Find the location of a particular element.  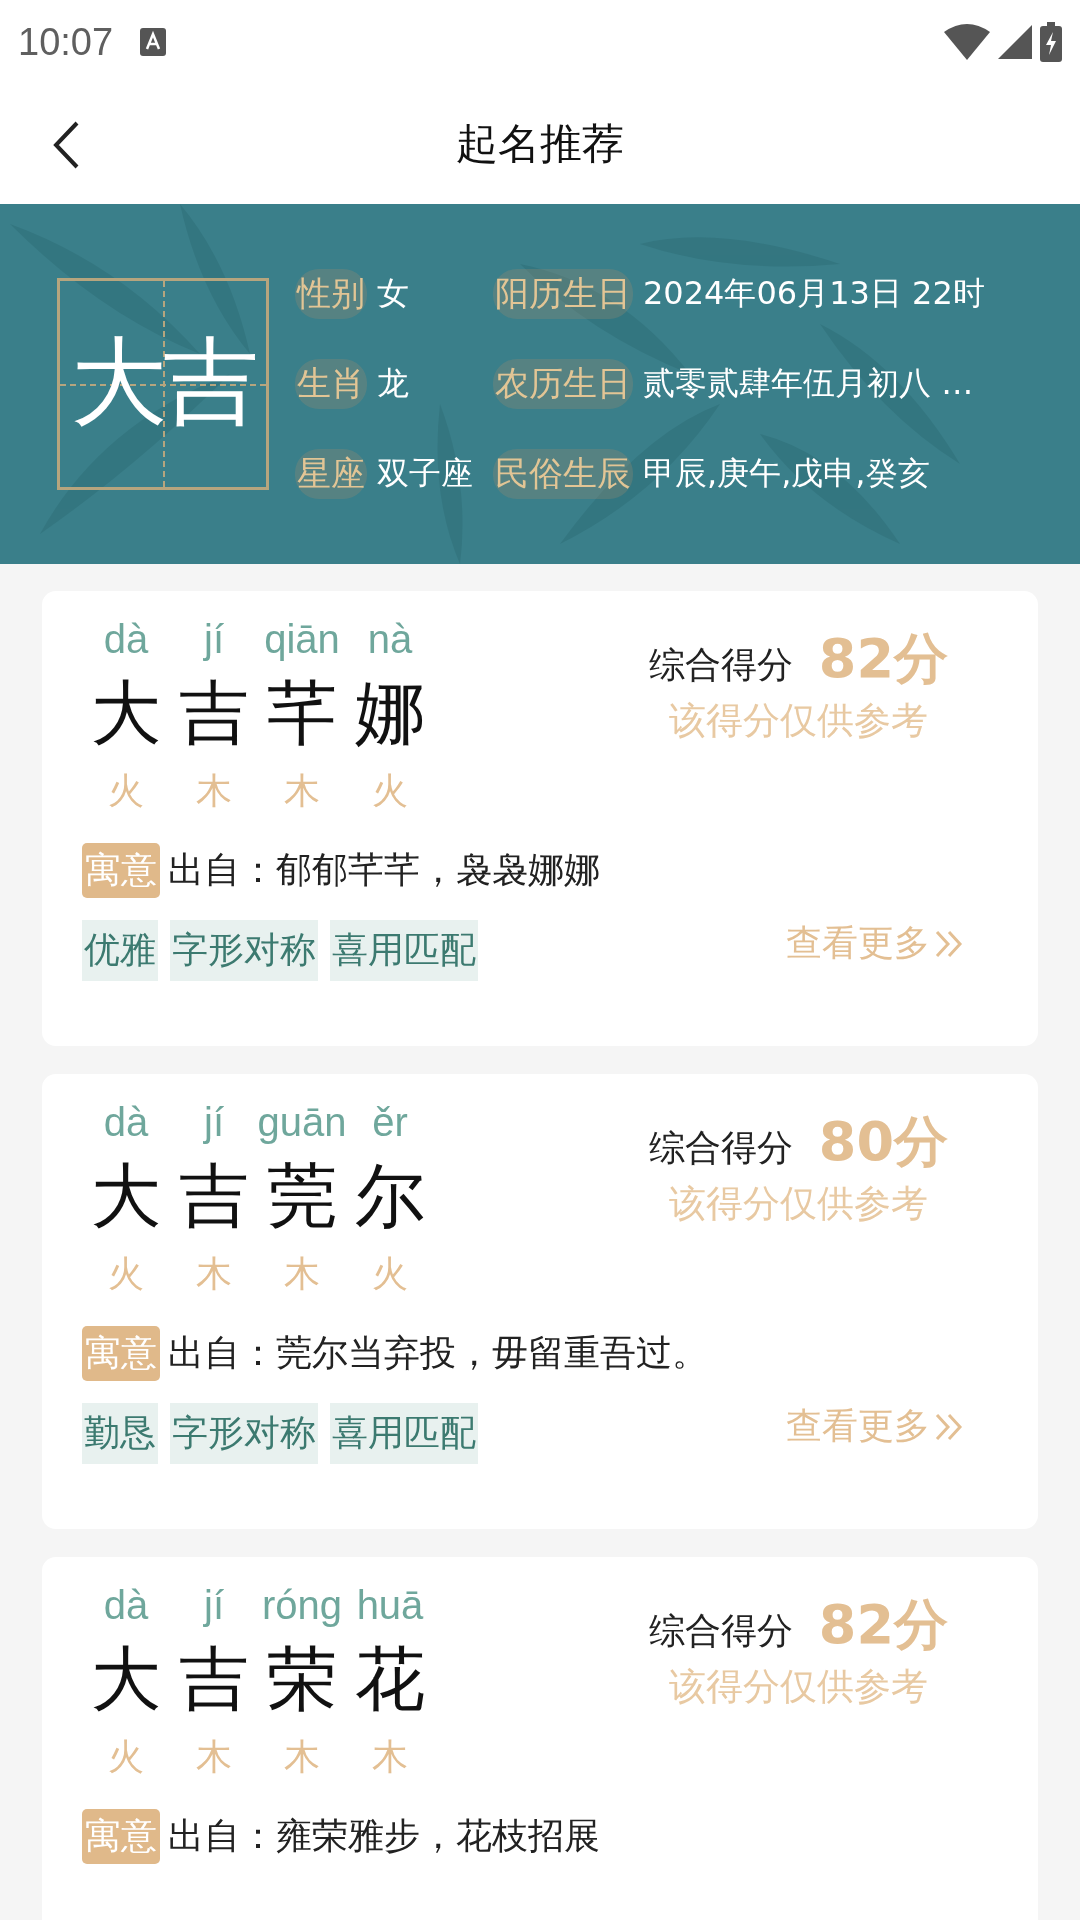

meaning-text: 出自：郁郁芊芊，袅袅娜娜 is located at coordinates (384, 870).